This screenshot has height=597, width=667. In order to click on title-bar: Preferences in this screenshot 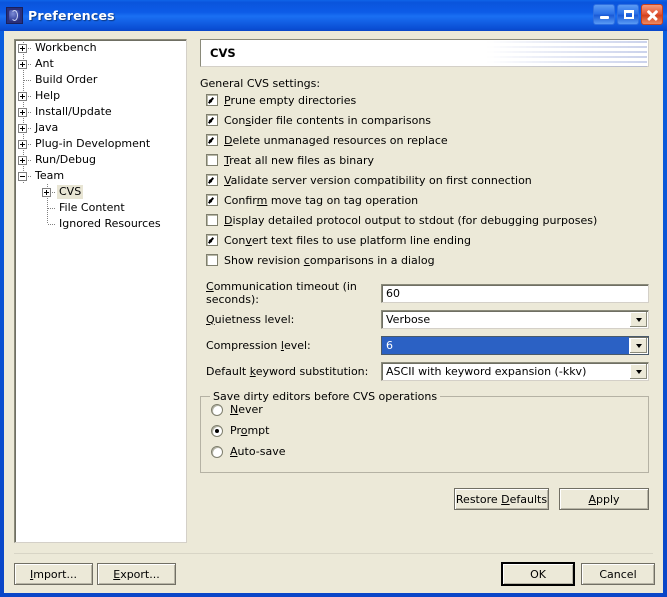, I will do `click(333, 15)`.